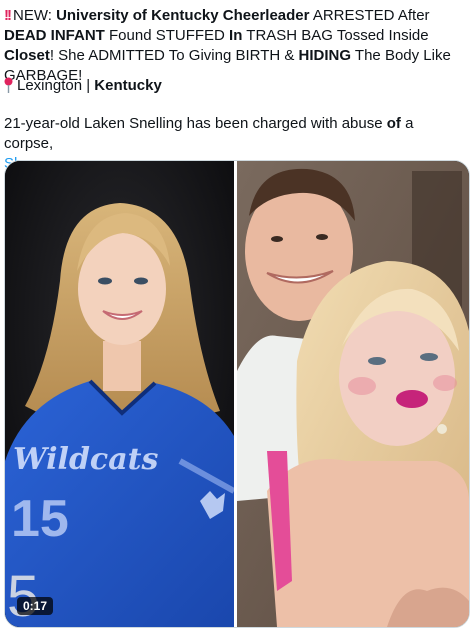  What do you see at coordinates (35, 15) in the screenshot?
I see `headline-part: NEW:` at bounding box center [35, 15].